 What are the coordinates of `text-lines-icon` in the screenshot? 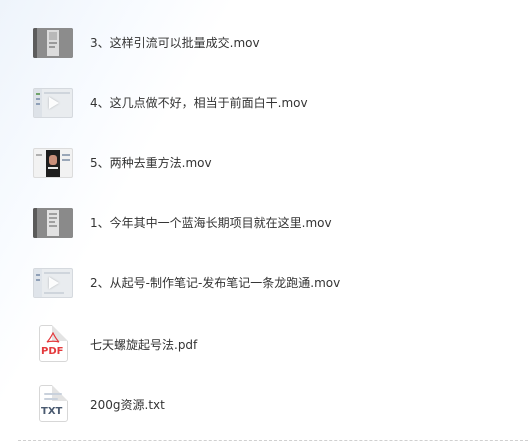 It's located at (53, 398).